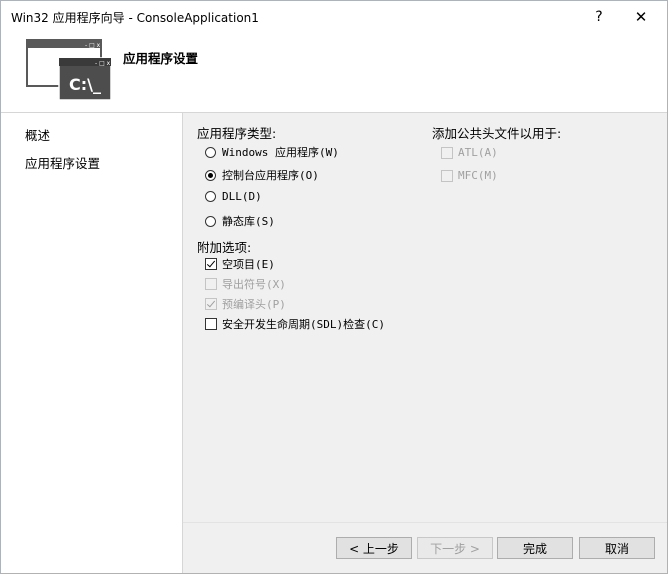  What do you see at coordinates (248, 221) in the screenshot?
I see `radio-label: 静态库(S)` at bounding box center [248, 221].